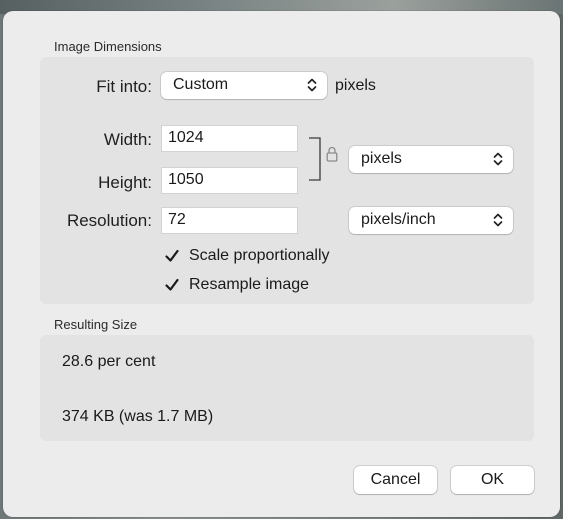 The height and width of the screenshot is (519, 563). What do you see at coordinates (109, 361) in the screenshot?
I see `result-percent: 28.6 per cent` at bounding box center [109, 361].